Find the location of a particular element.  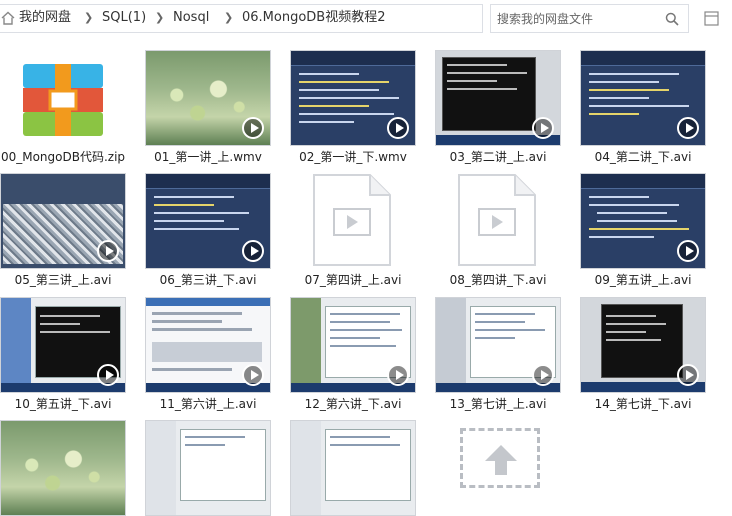

top-bar: 我的网盘 ❯ SQL(1) ❯ Nosql ❯ 06.MongoDB视频教程2 is located at coordinates (366, 19).